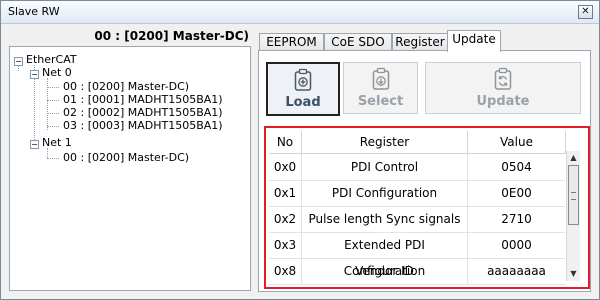 The image size is (600, 300). Describe the element at coordinates (420, 42) in the screenshot. I see `tab-register: Register` at that location.